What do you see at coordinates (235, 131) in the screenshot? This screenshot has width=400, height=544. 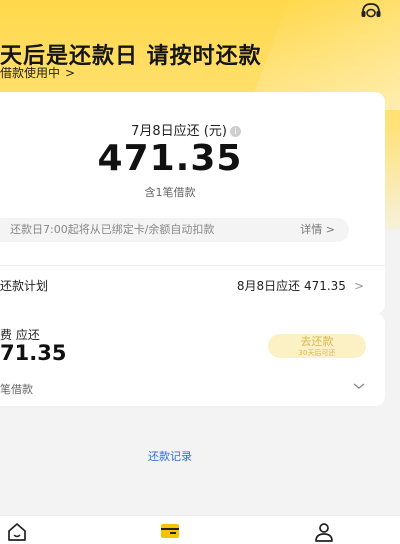 I see `info-icon: i` at bounding box center [235, 131].